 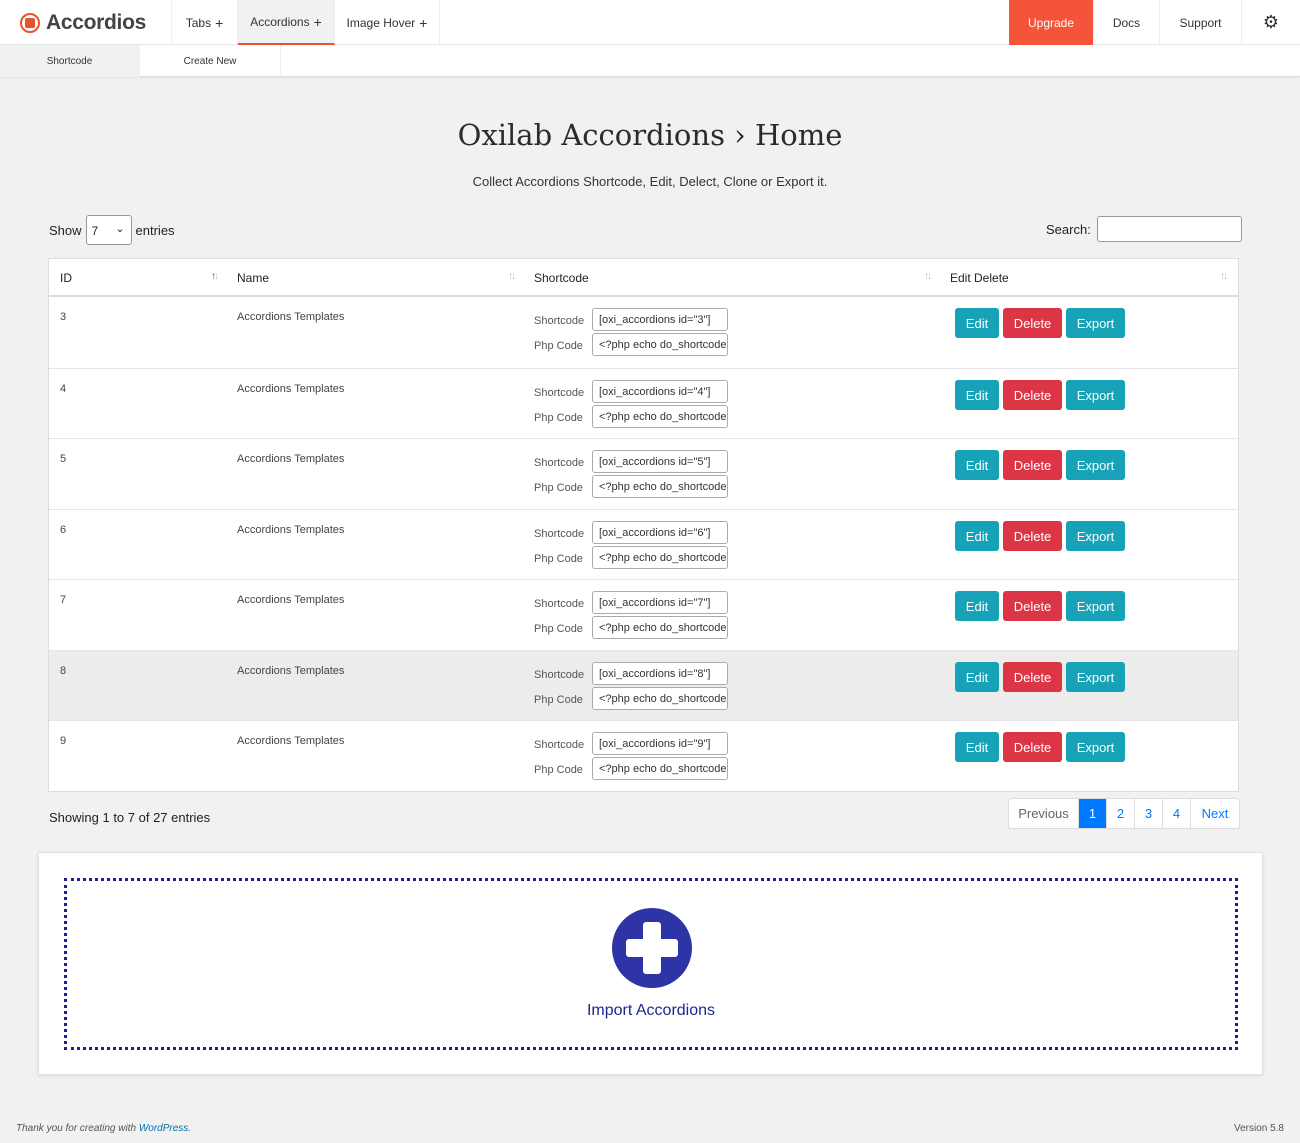 What do you see at coordinates (660, 673) in the screenshot?
I see `shortcode-field: [oxi_accordions id="8"]` at bounding box center [660, 673].